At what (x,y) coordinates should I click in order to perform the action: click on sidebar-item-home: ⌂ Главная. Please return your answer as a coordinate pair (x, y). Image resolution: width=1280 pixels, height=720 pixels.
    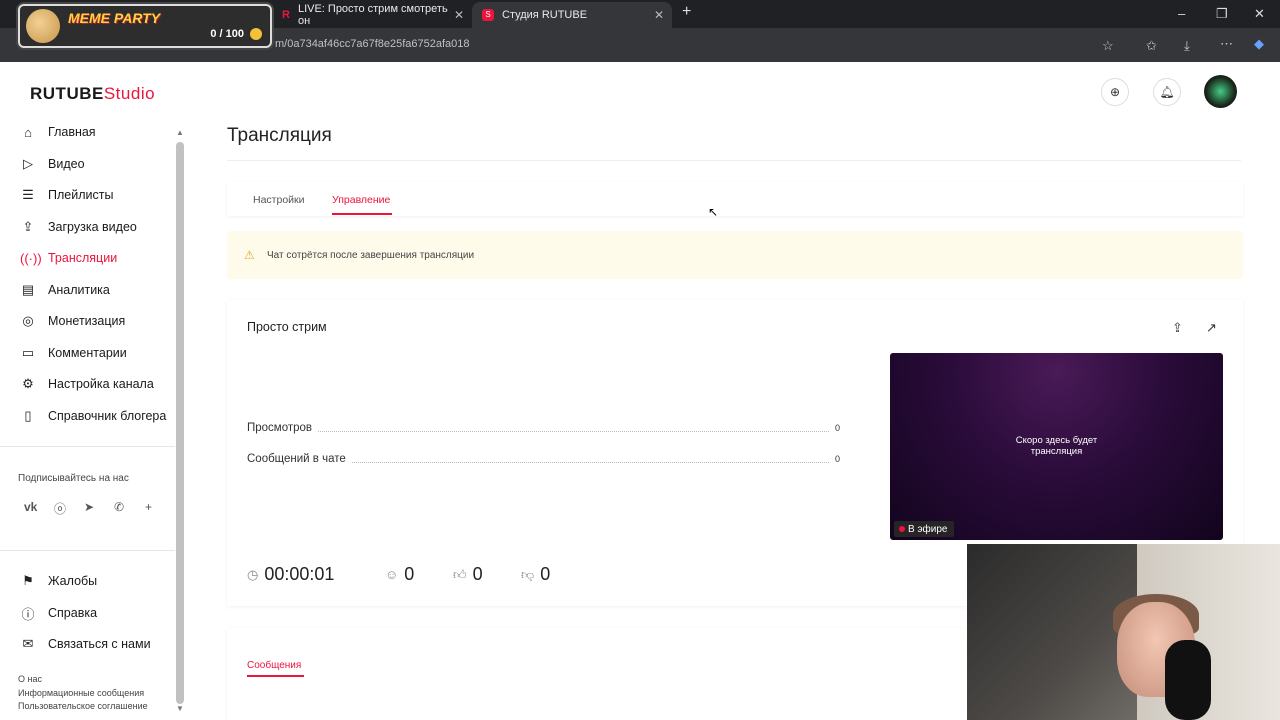
    Looking at the image, I should click on (58, 132).